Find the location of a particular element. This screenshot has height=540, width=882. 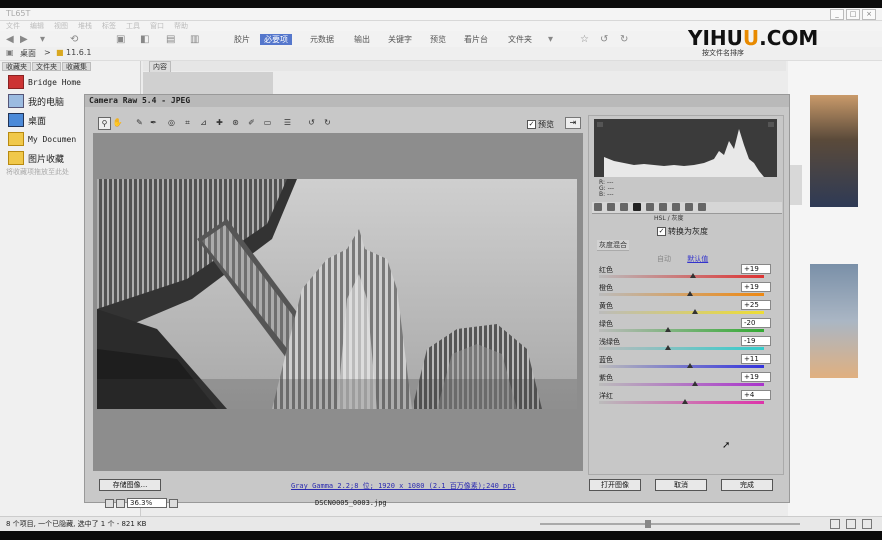

rotate-left-icon: ↺ is located at coordinates (604, 39).